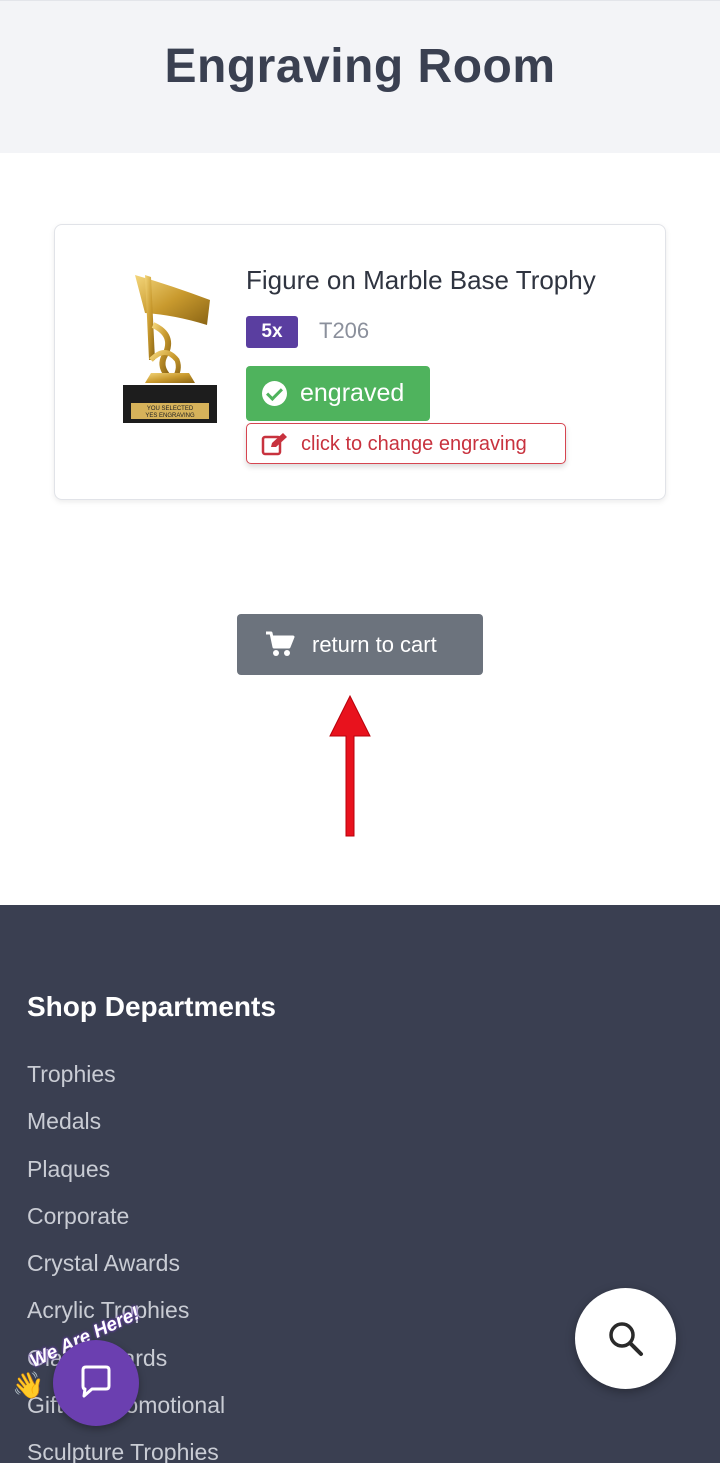 This screenshot has width=720, height=1463. I want to click on search-icon, so click(626, 1339).